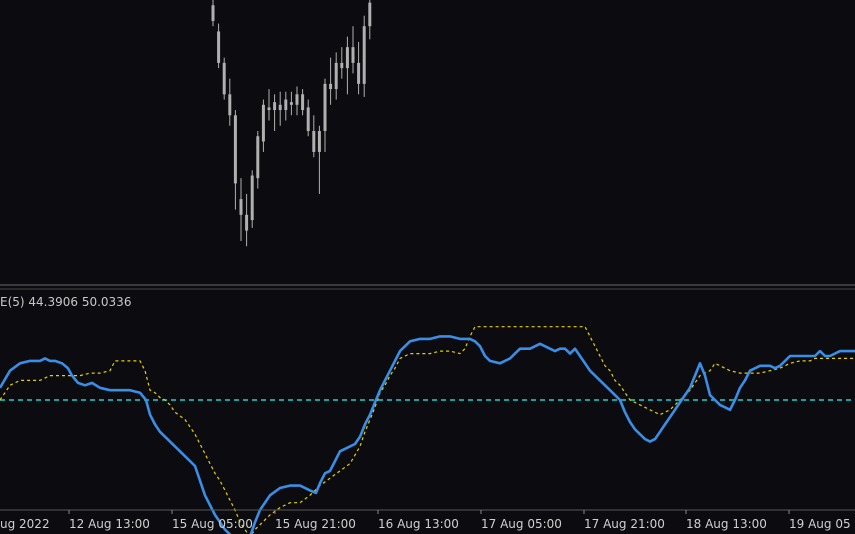  I want to click on x-tick-label: 15 Aug 21:00, so click(315, 524).